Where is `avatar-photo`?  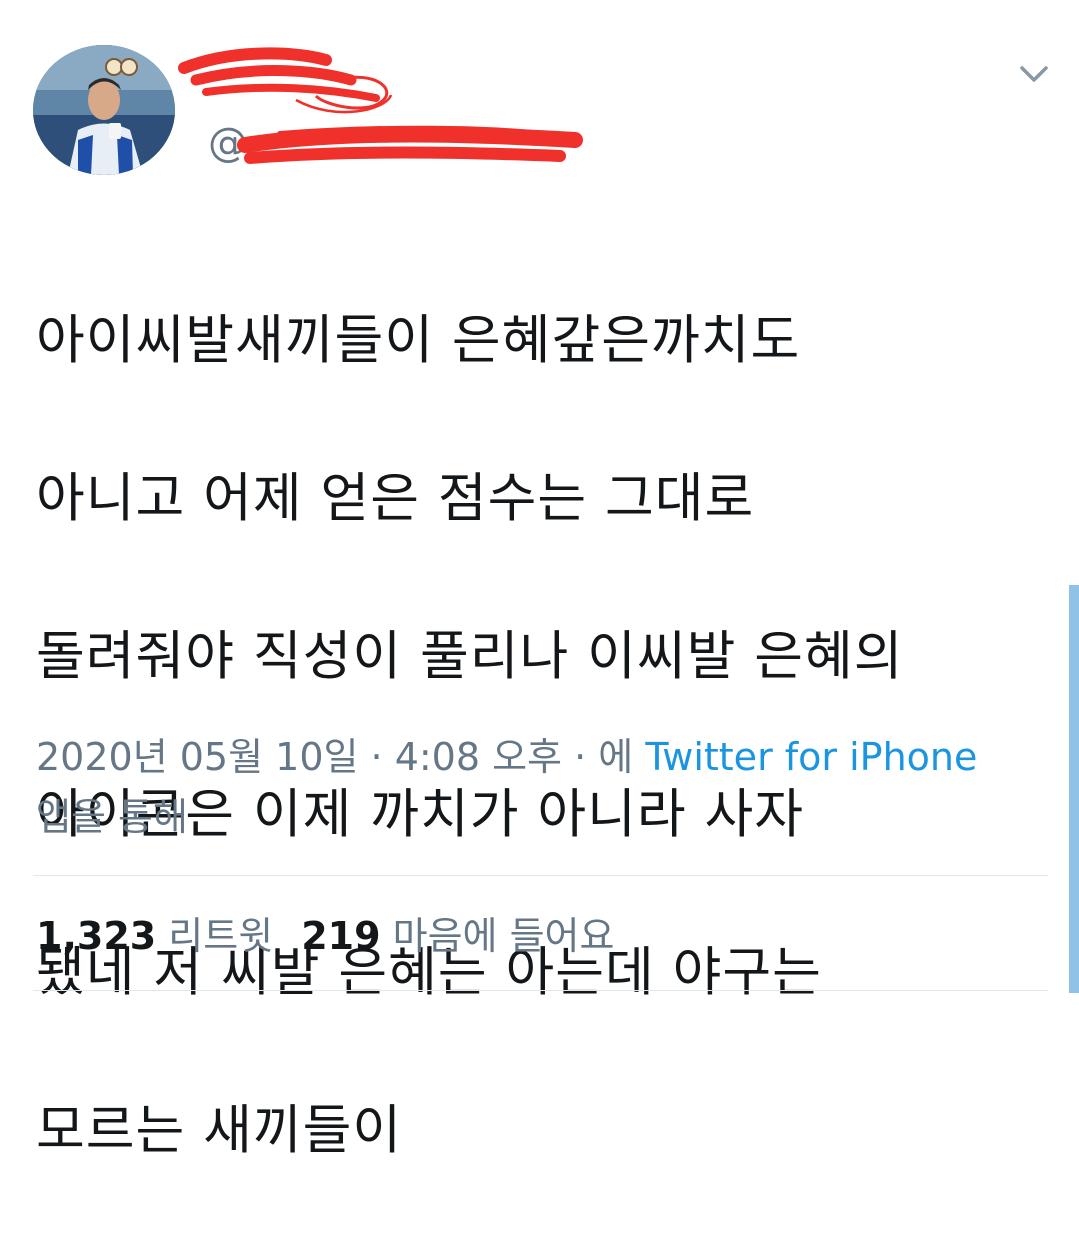 avatar-photo is located at coordinates (104, 110).